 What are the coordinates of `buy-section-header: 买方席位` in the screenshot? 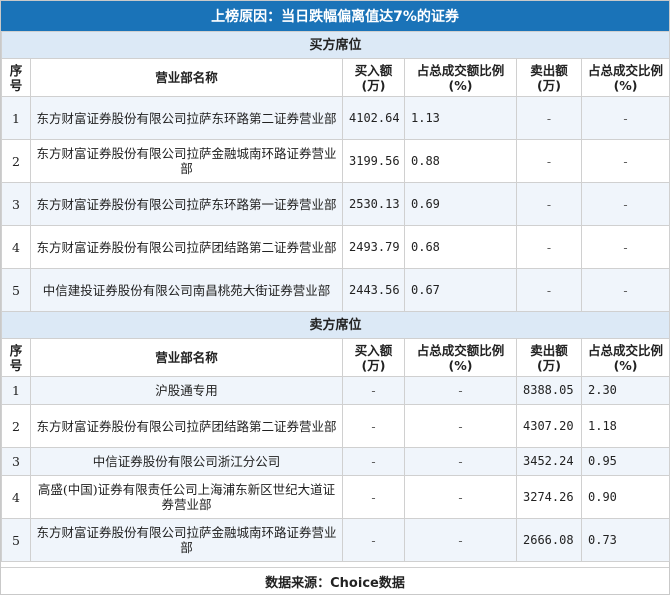 It's located at (335, 45).